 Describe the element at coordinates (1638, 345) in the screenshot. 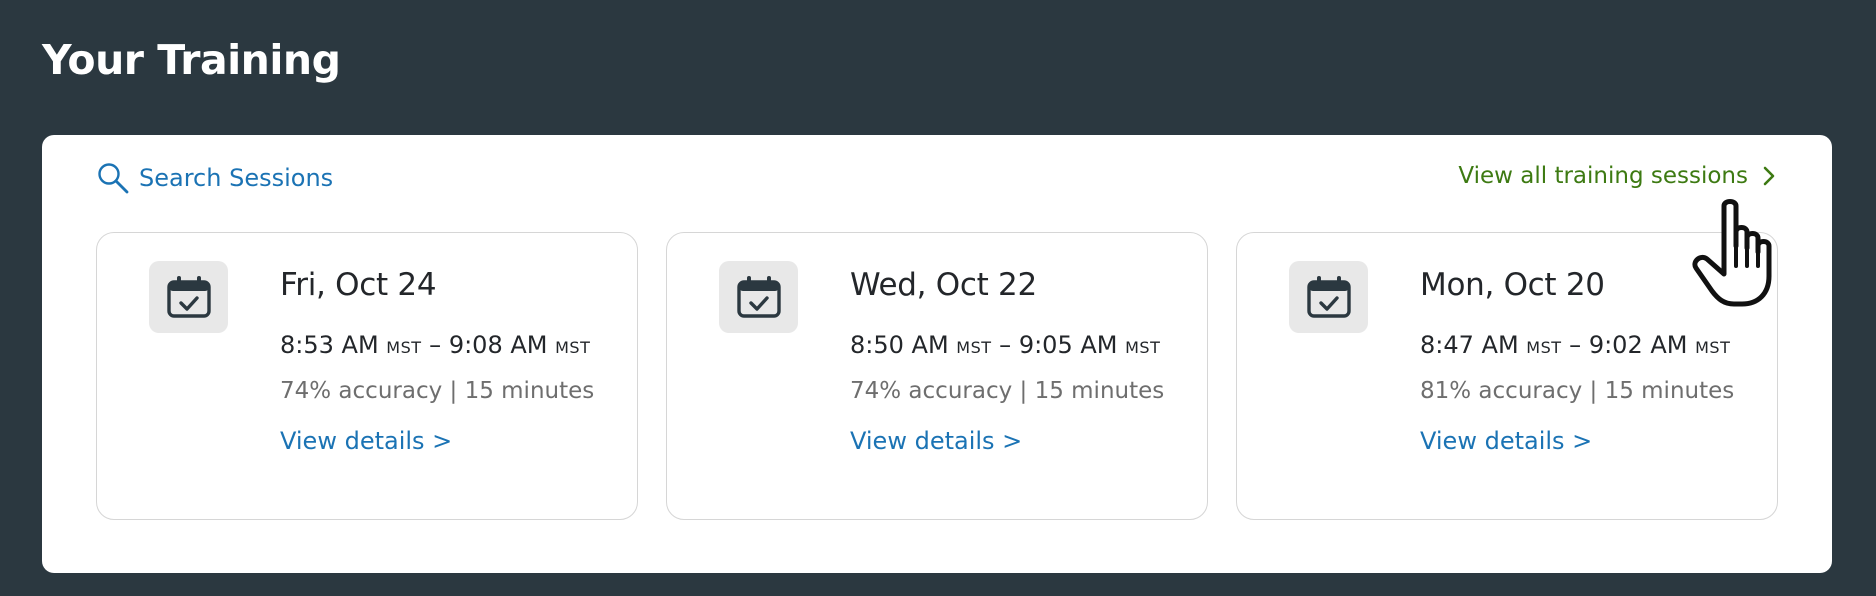

I see `session-end-time: 9:02 AM` at that location.